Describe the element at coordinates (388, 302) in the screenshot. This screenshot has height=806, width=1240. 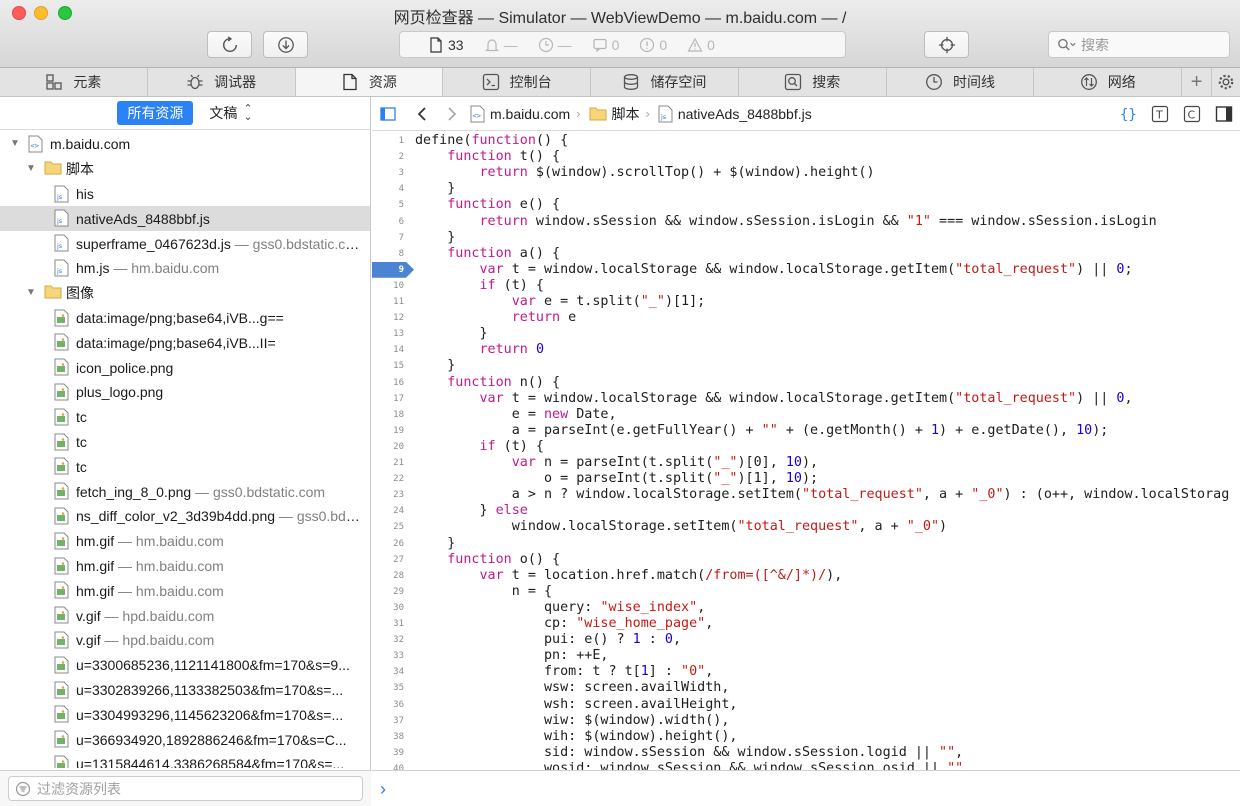
I see `line-number: 11` at that location.